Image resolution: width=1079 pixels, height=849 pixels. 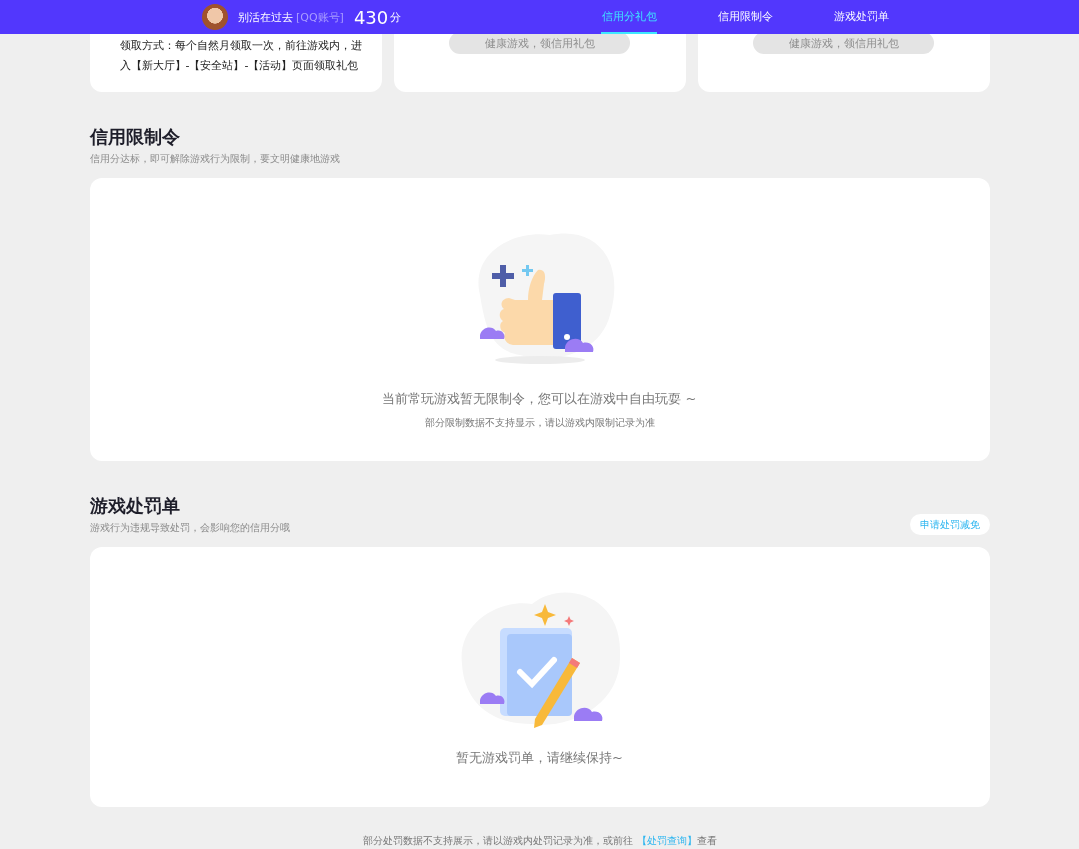 I want to click on nav-tab: 游戏处罚单, so click(x=861, y=17).